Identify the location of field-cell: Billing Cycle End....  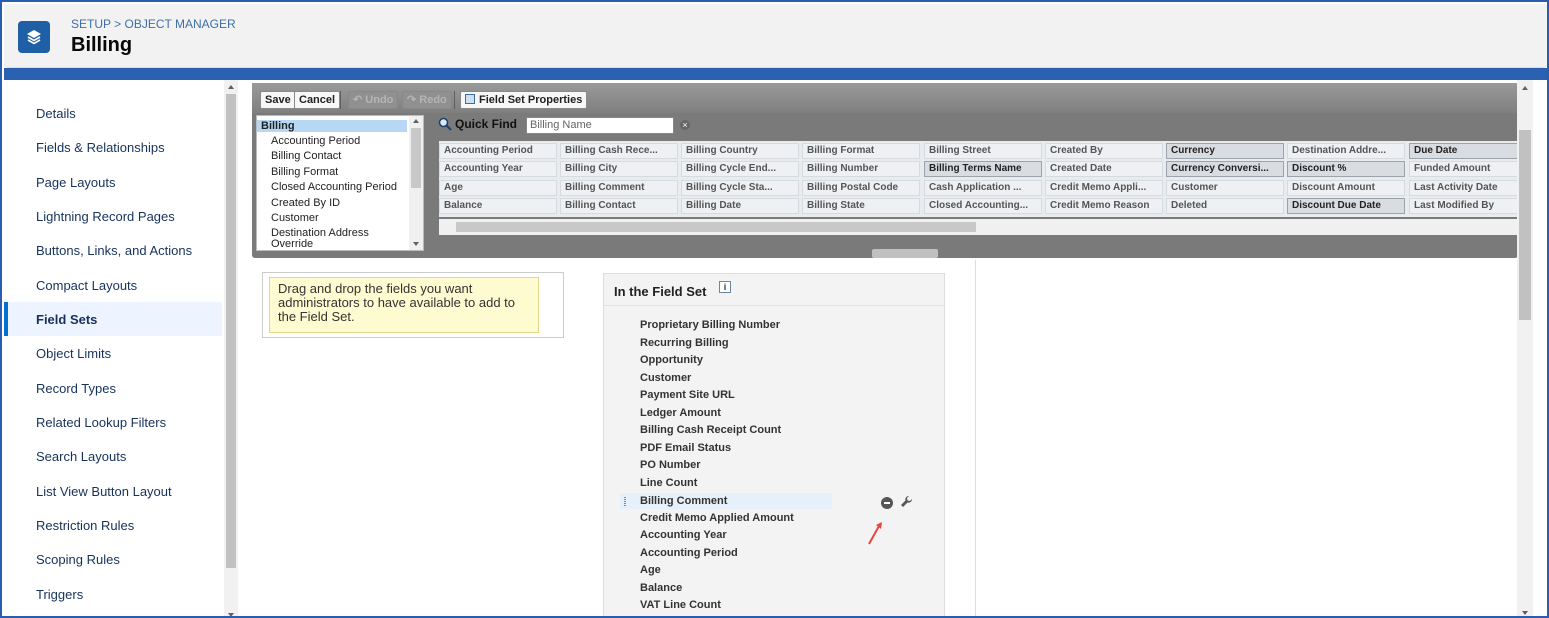
(740, 169).